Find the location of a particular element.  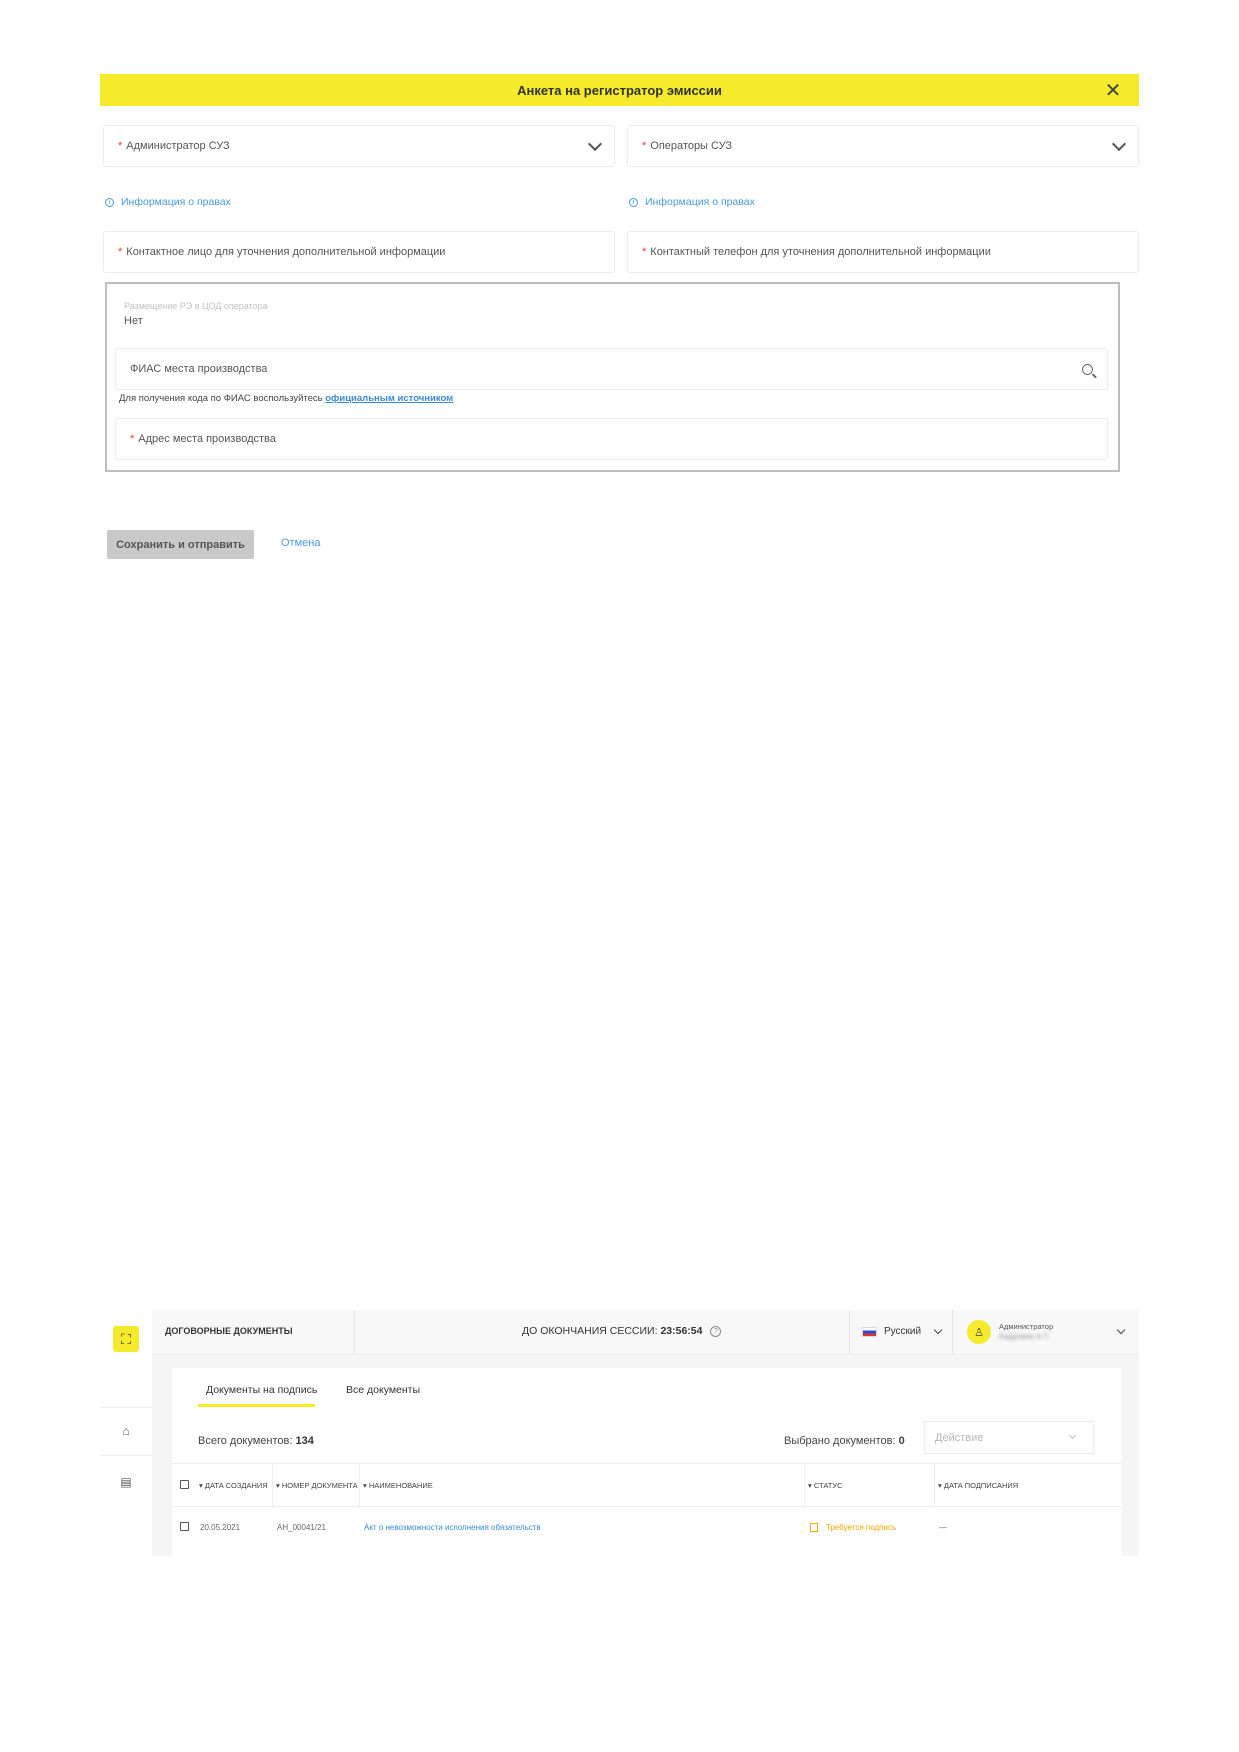

official-source-link: официальным источником is located at coordinates (389, 398).